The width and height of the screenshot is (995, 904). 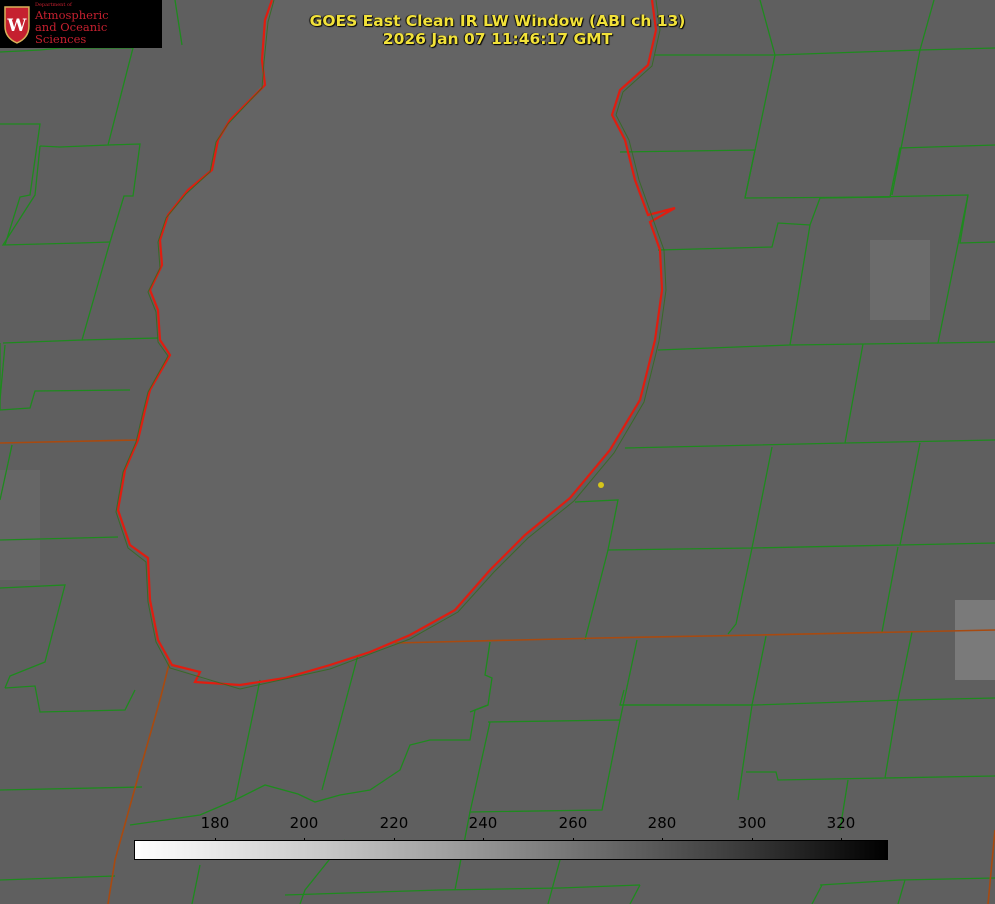 I want to click on logo-line1: Atmospheric, so click(x=71, y=14).